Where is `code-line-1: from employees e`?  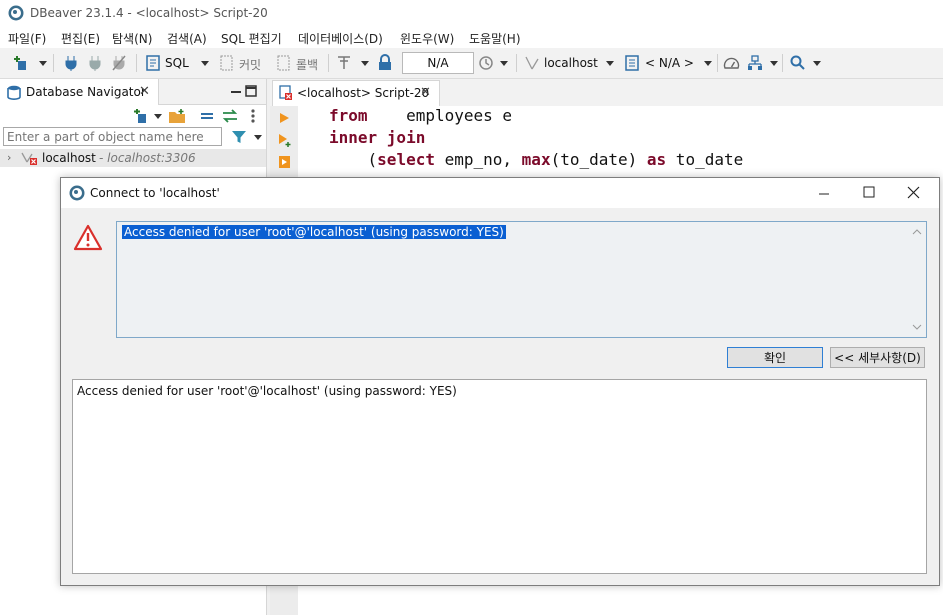
code-line-1: from employees e is located at coordinates (421, 115).